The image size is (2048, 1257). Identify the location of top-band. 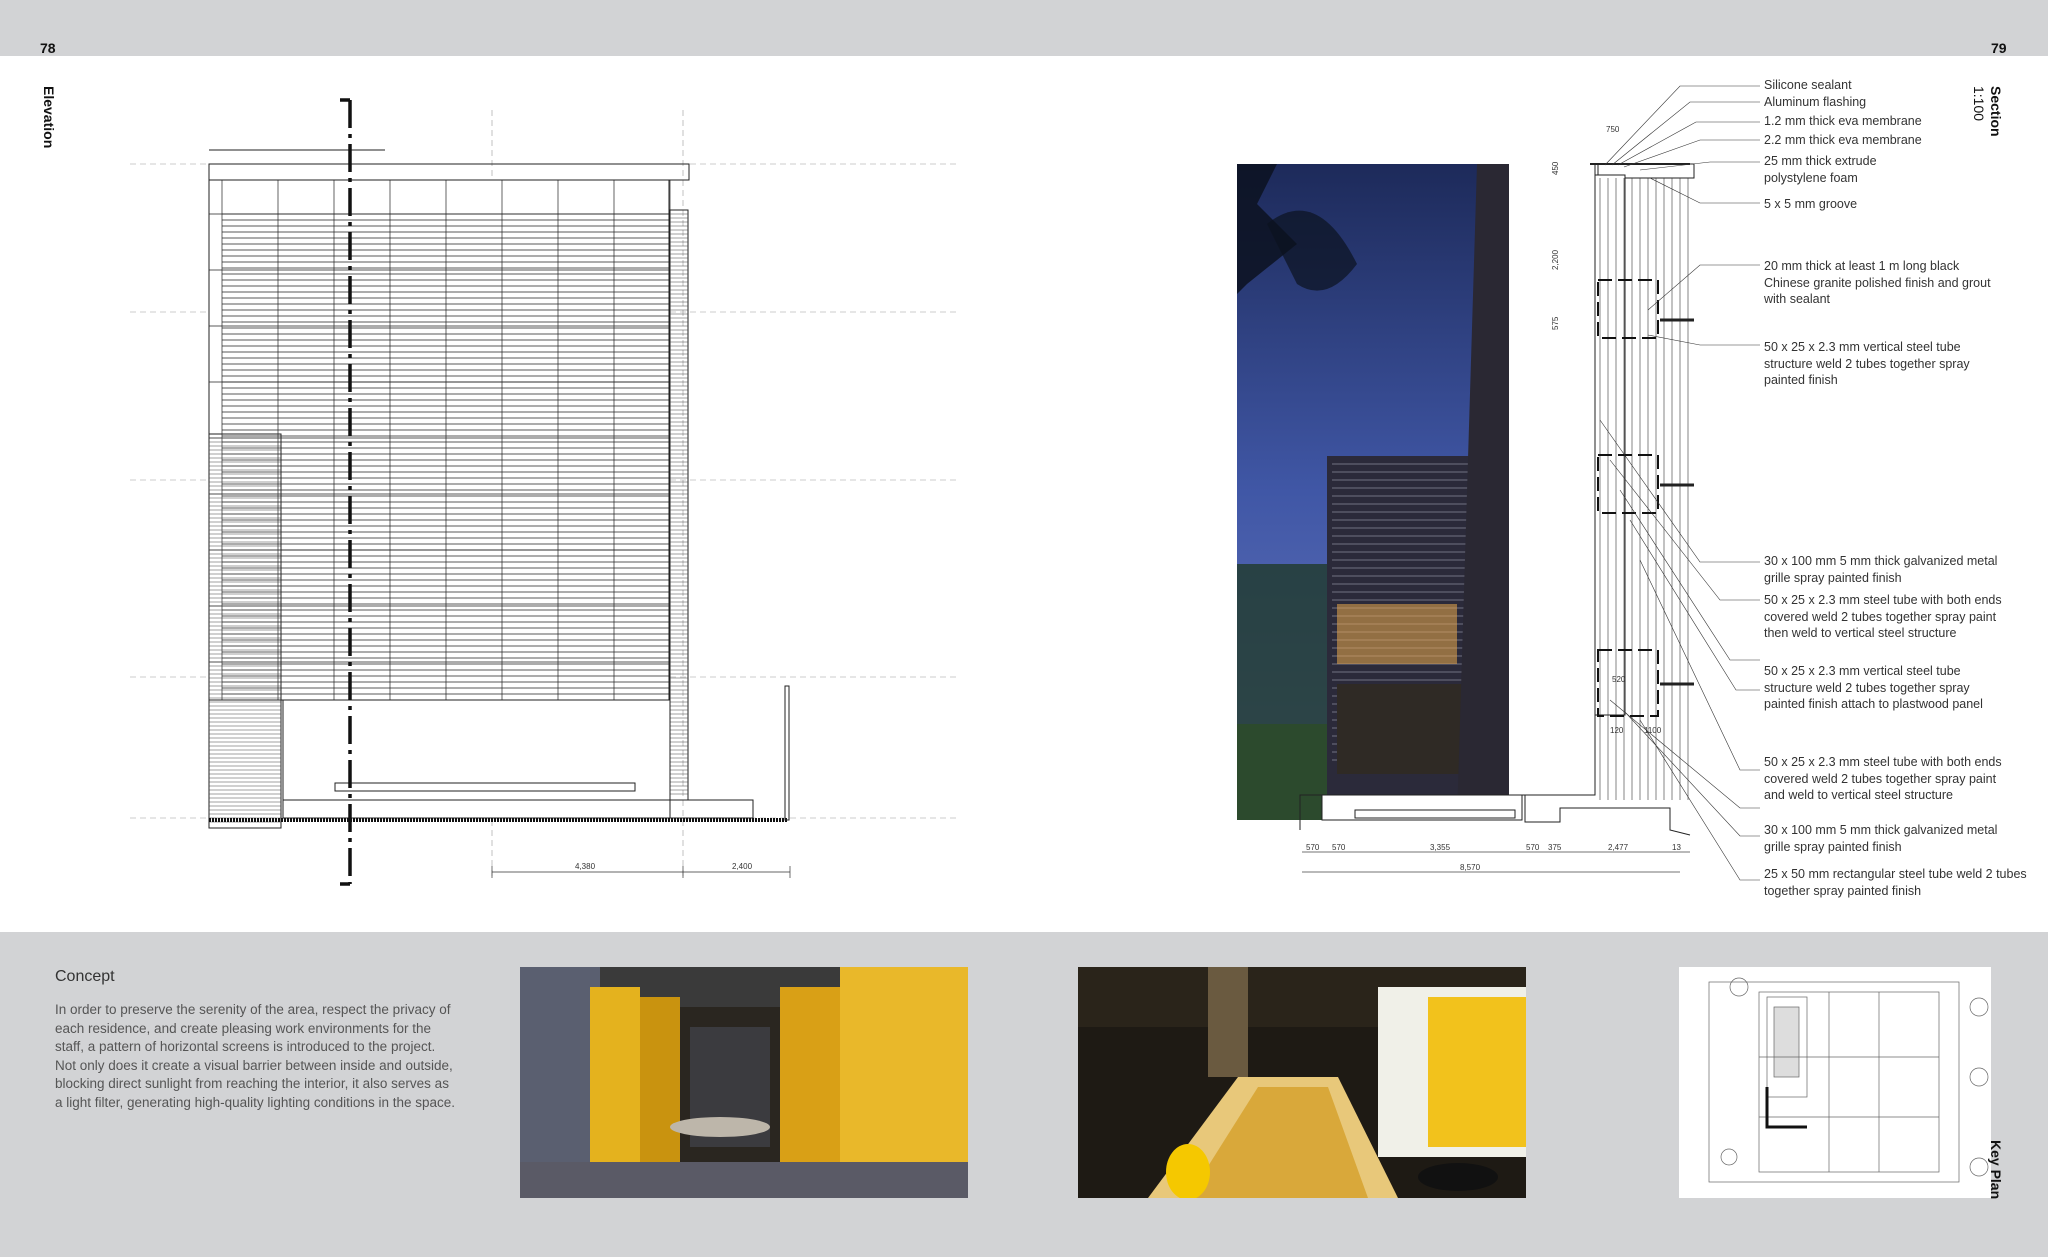
(1024, 28).